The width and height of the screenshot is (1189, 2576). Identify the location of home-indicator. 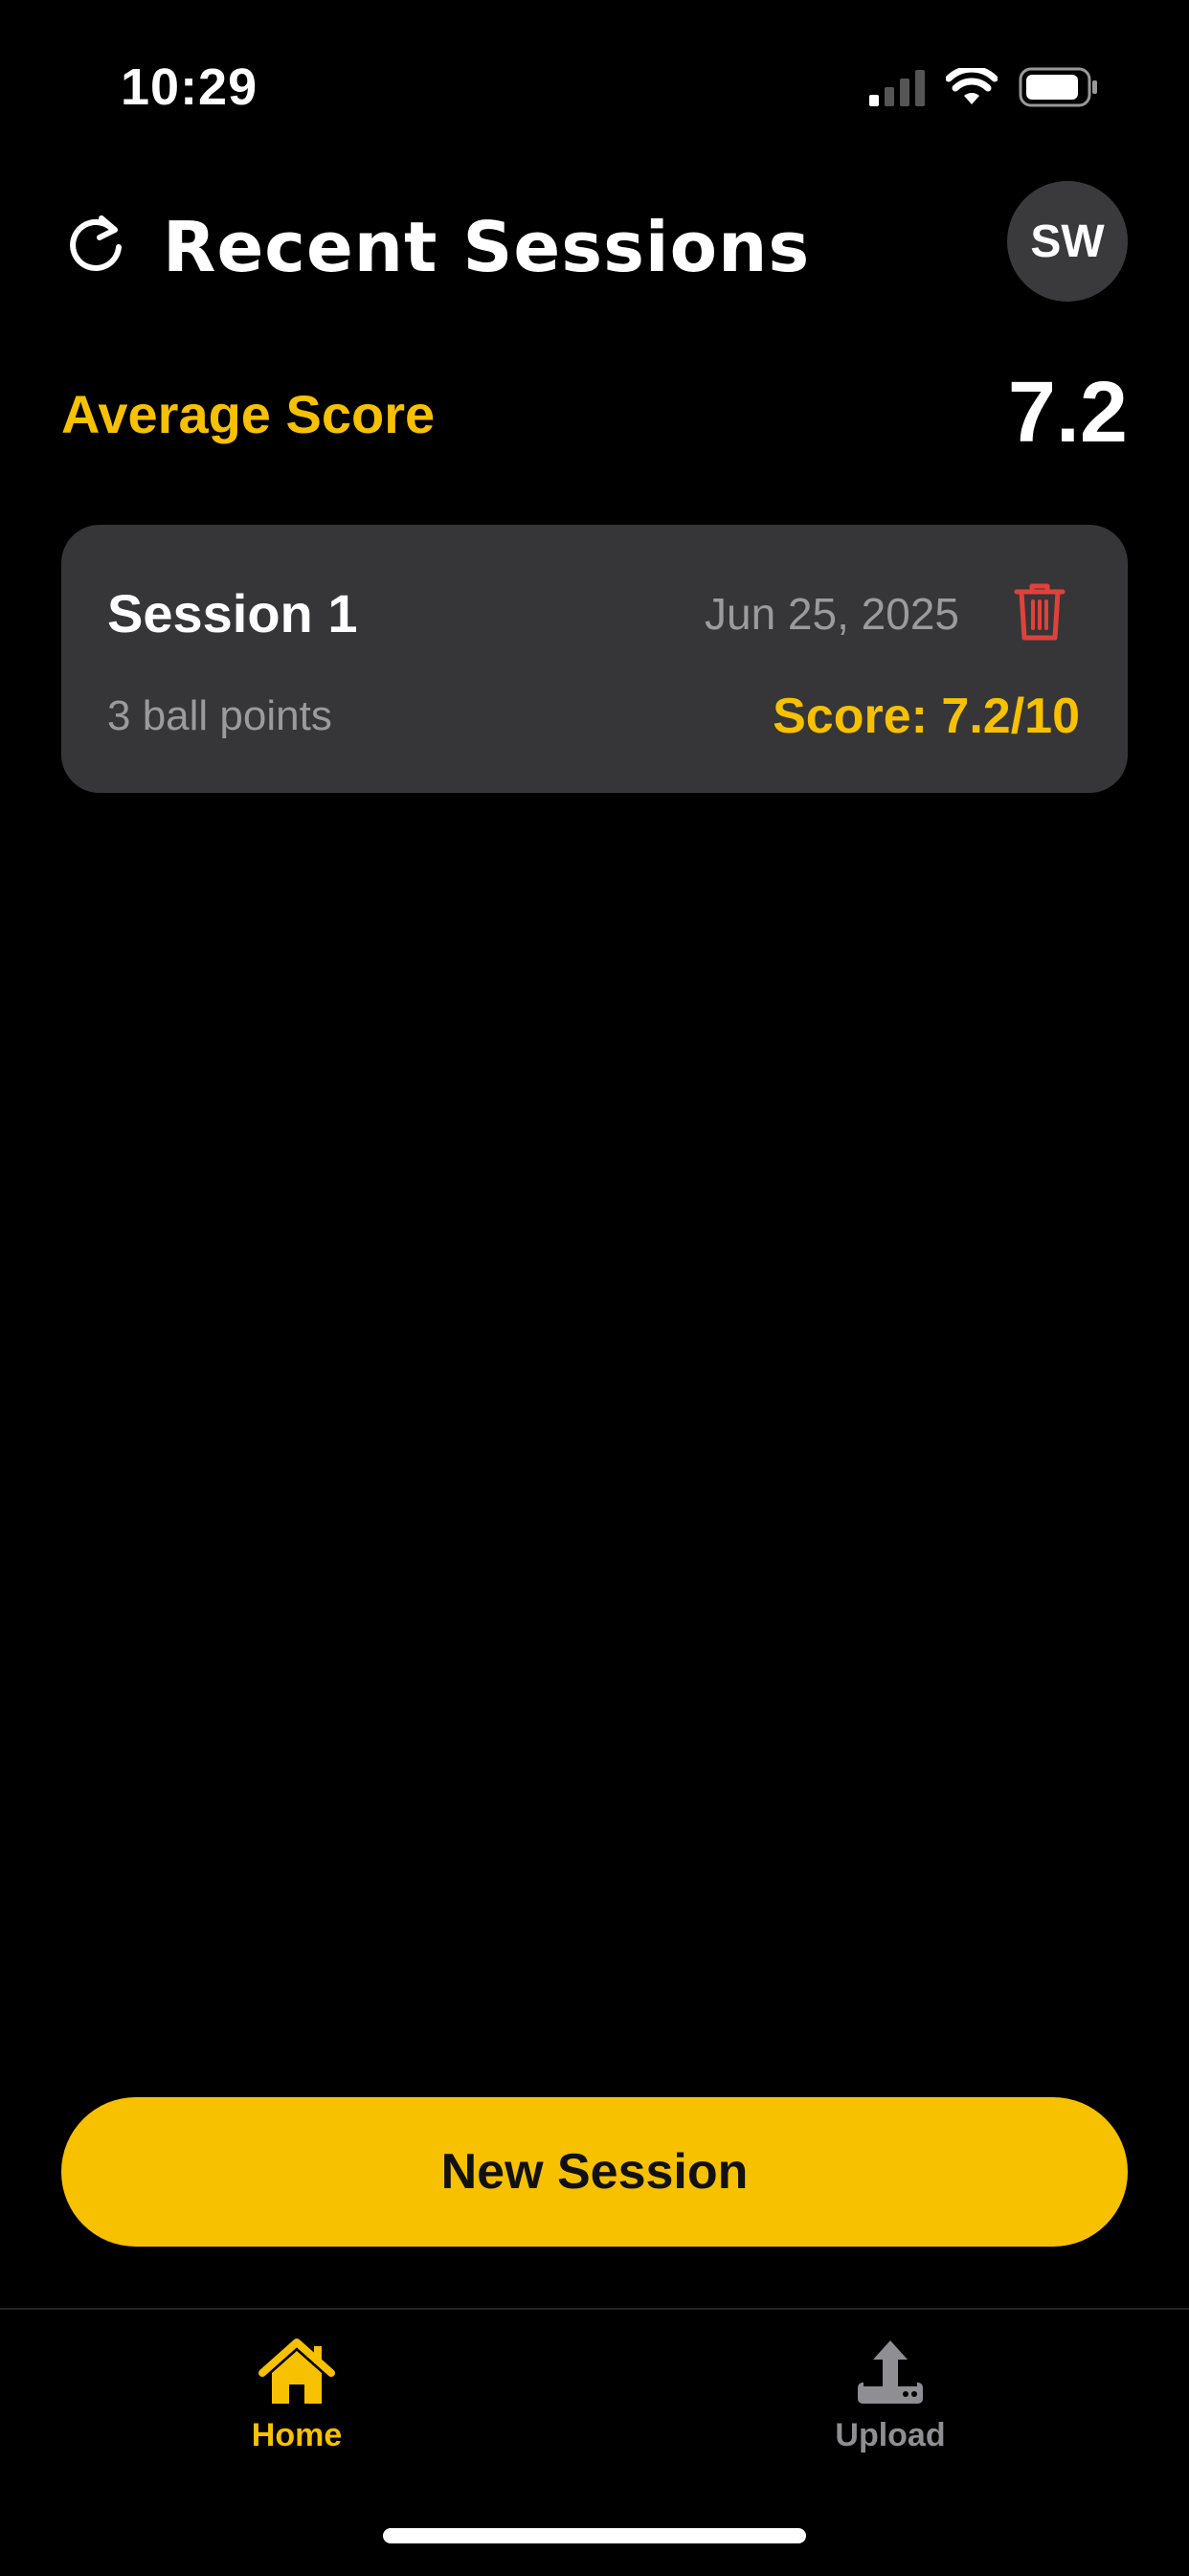
(594, 2535).